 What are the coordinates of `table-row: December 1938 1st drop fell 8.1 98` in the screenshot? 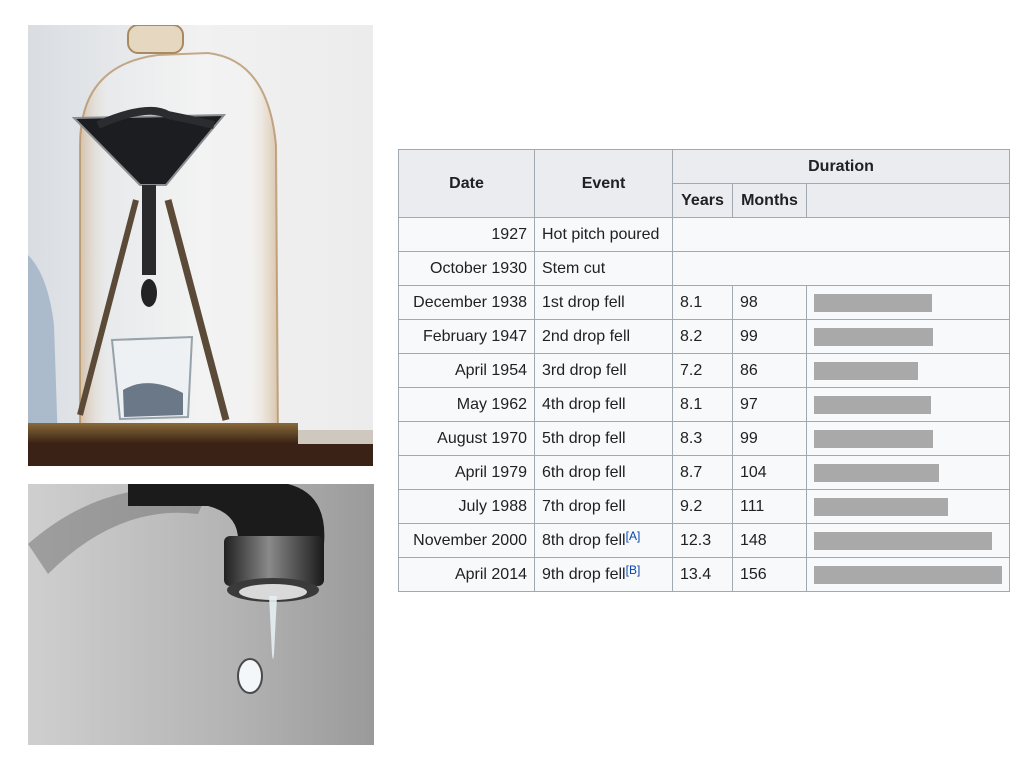 It's located at (704, 302).